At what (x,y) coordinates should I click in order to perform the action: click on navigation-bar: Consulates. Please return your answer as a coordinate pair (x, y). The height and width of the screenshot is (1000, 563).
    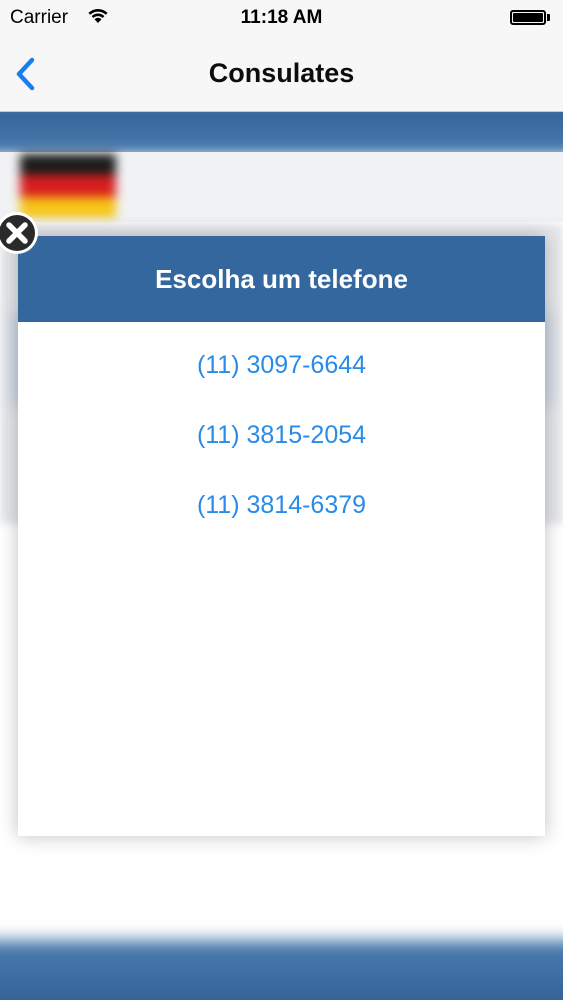
    Looking at the image, I should click on (281, 75).